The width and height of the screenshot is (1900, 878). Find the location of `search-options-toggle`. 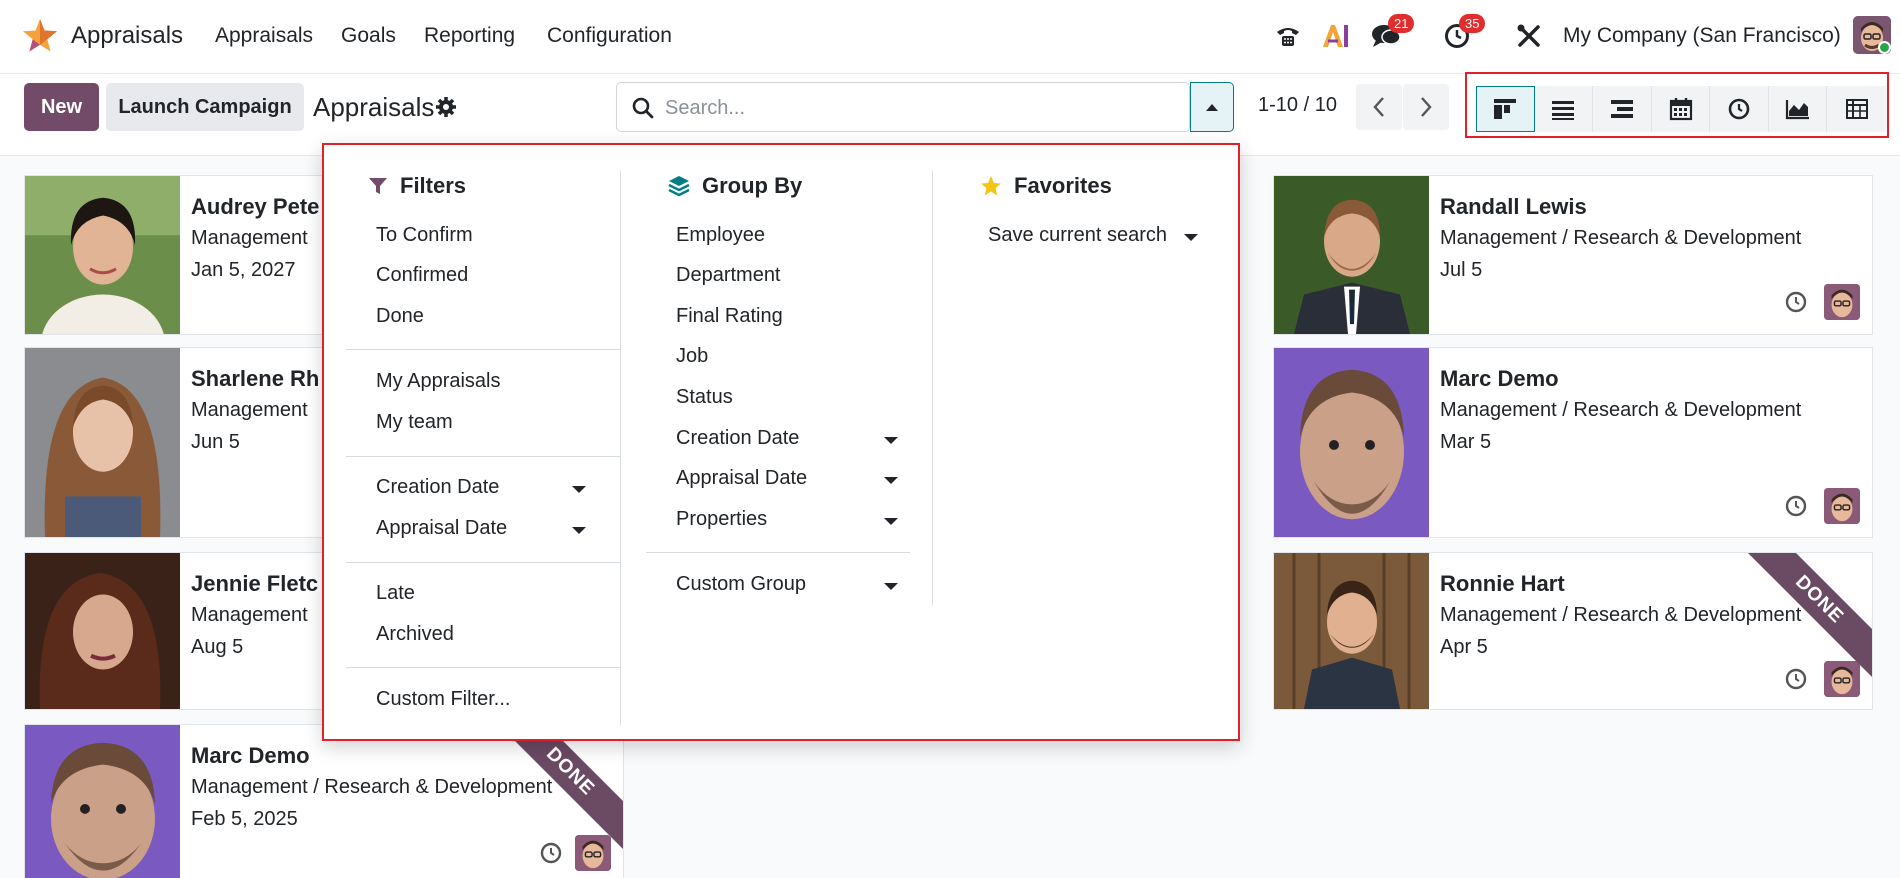

search-options-toggle is located at coordinates (1212, 107).